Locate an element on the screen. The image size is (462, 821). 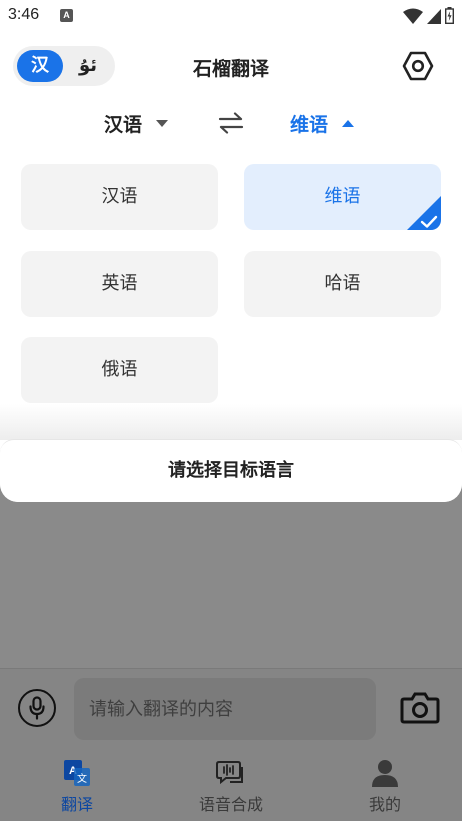
app-header: 汉 ئۇ 石榴翻译 is located at coordinates (231, 67).